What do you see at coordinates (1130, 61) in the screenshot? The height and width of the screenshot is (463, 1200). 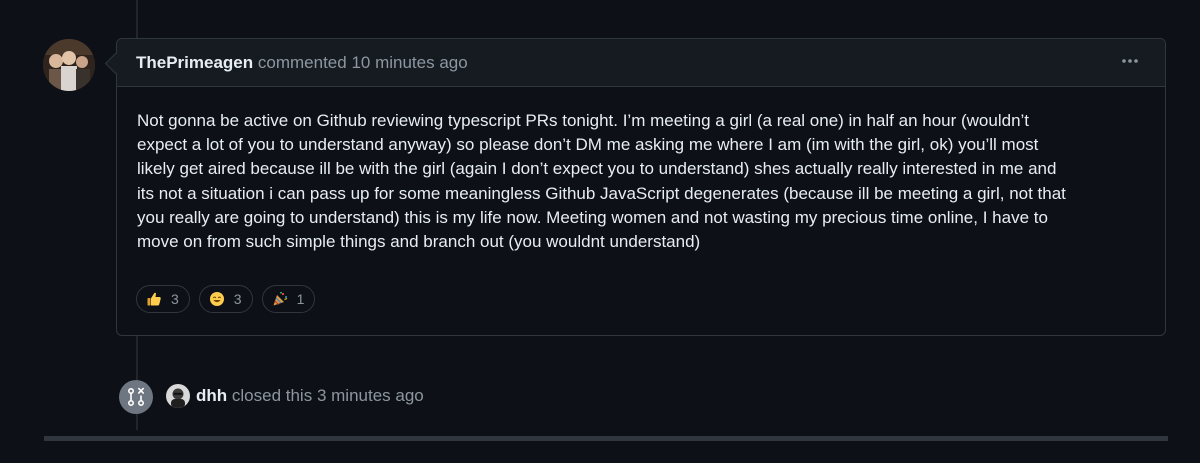 I see `kebab-horizontal-icon` at bounding box center [1130, 61].